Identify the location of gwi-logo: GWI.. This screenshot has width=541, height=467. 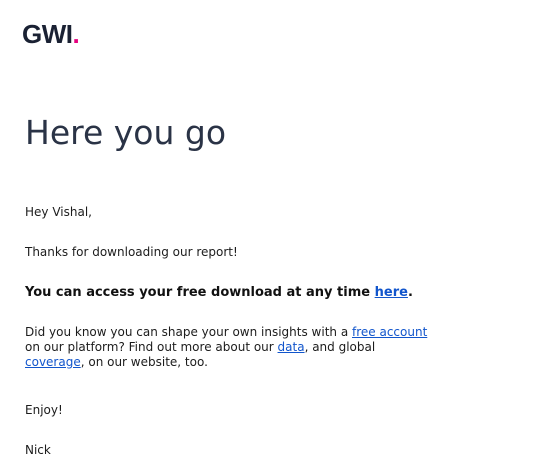
(51, 34).